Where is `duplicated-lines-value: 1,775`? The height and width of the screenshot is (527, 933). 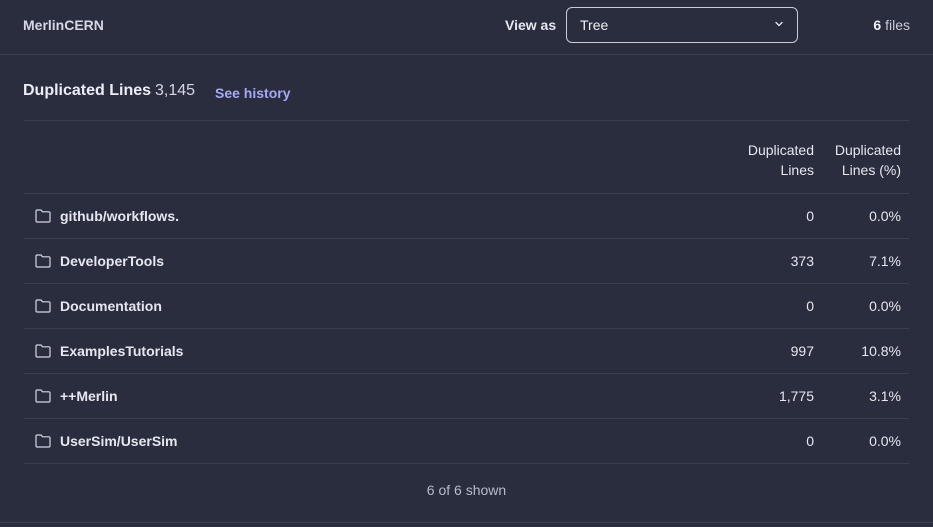
duplicated-lines-value: 1,775 is located at coordinates (796, 396).